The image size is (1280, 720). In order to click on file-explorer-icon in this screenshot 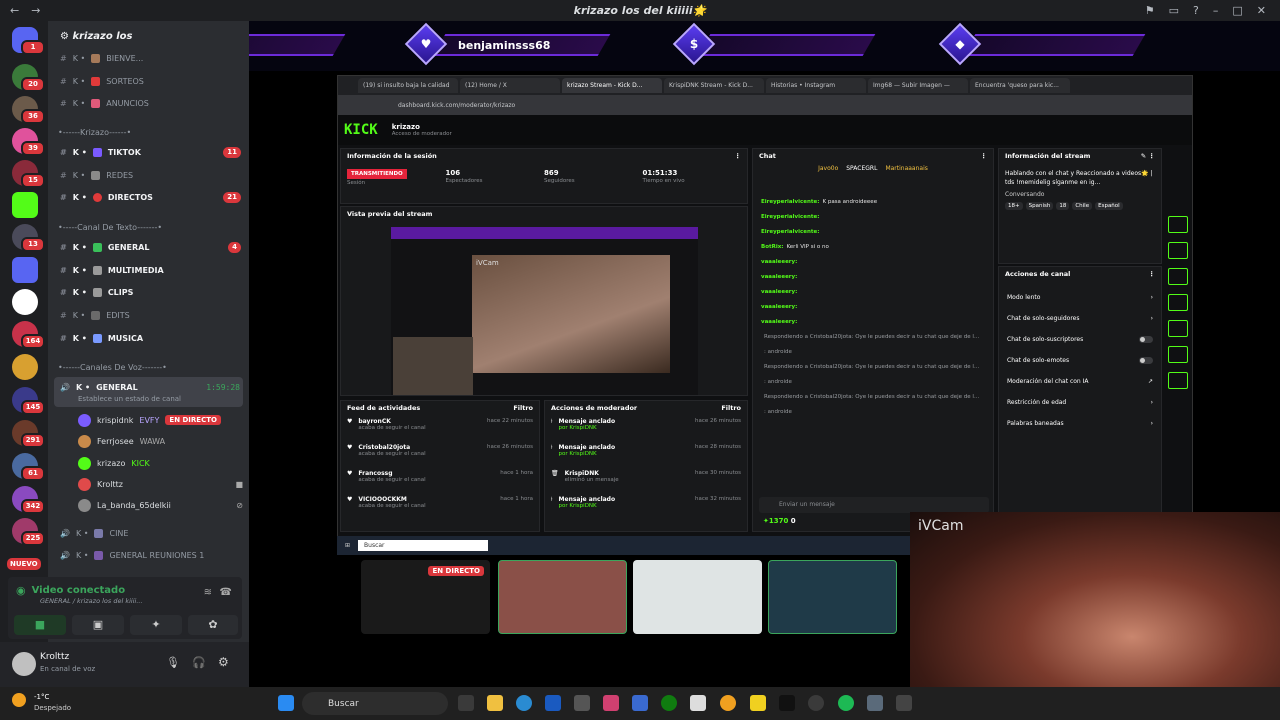, I will do `click(495, 703)`.